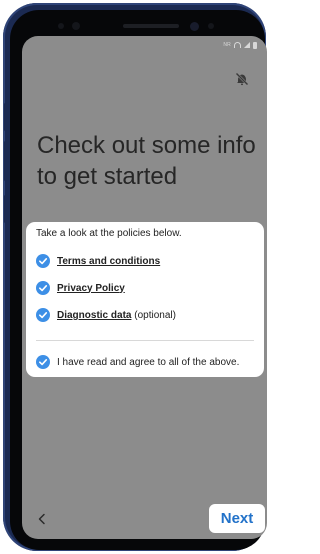  Describe the element at coordinates (151, 26) in the screenshot. I see `earpiece` at that location.